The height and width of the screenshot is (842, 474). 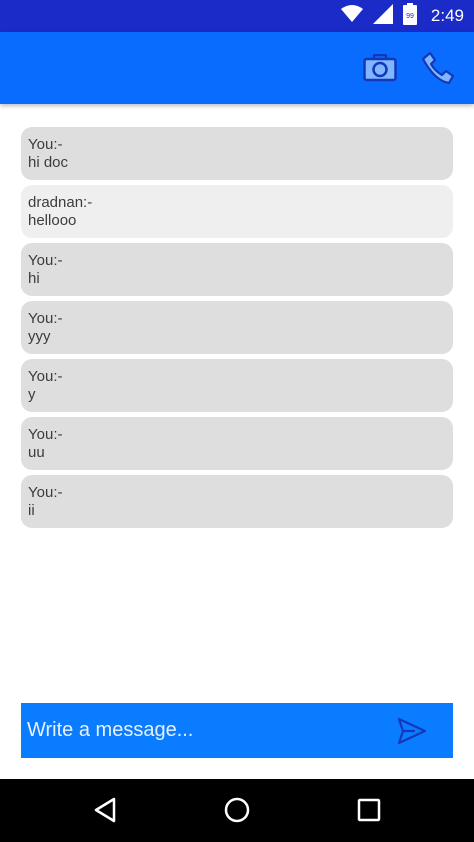 I want to click on battery-level: 99, so click(x=410, y=16).